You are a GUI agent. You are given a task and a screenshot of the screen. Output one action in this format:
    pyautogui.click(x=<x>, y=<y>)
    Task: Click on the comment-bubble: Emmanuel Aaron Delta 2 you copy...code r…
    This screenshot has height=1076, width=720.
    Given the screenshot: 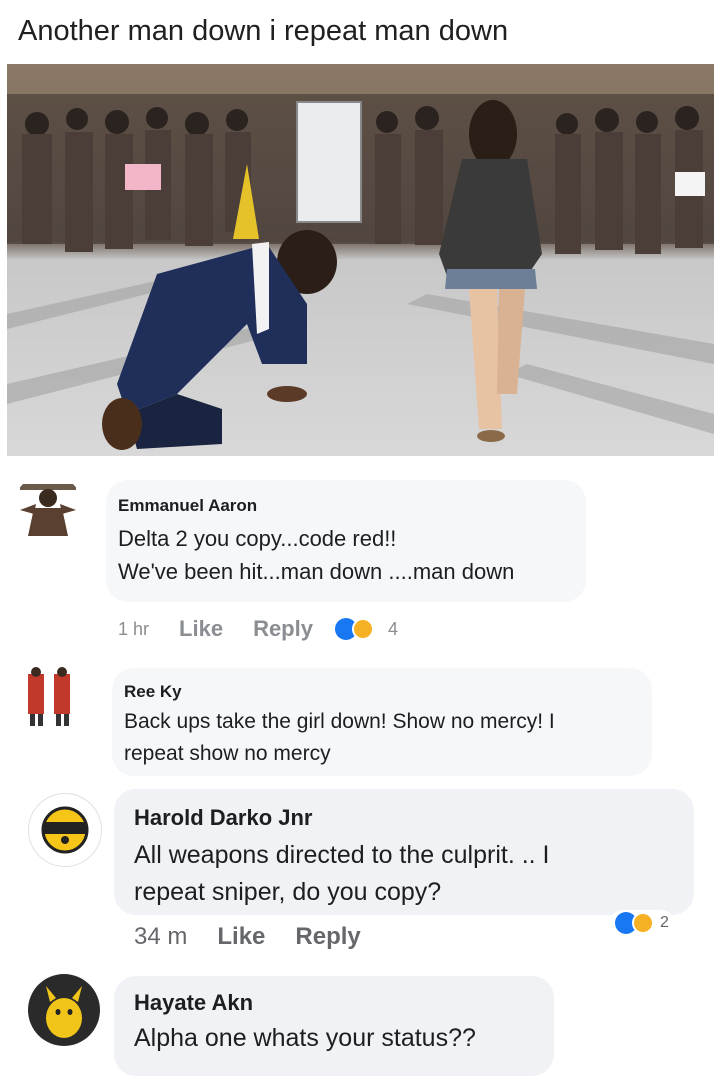 What is the action you would take?
    pyautogui.click(x=346, y=541)
    